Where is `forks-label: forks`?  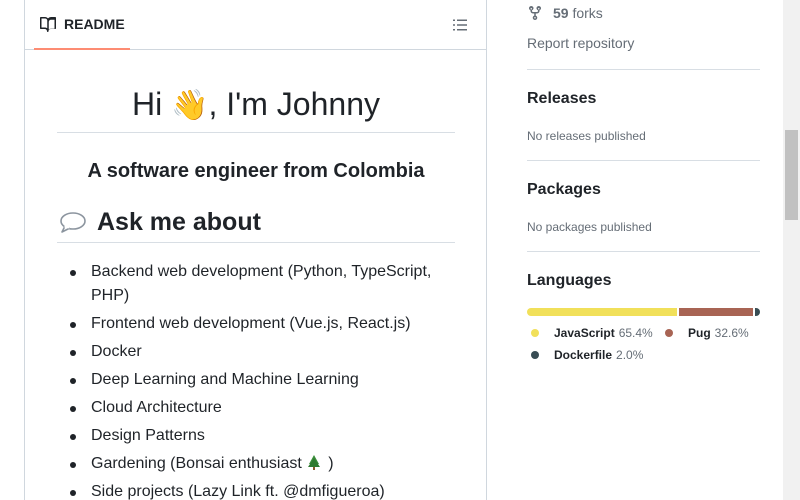
forks-label: forks is located at coordinates (587, 13).